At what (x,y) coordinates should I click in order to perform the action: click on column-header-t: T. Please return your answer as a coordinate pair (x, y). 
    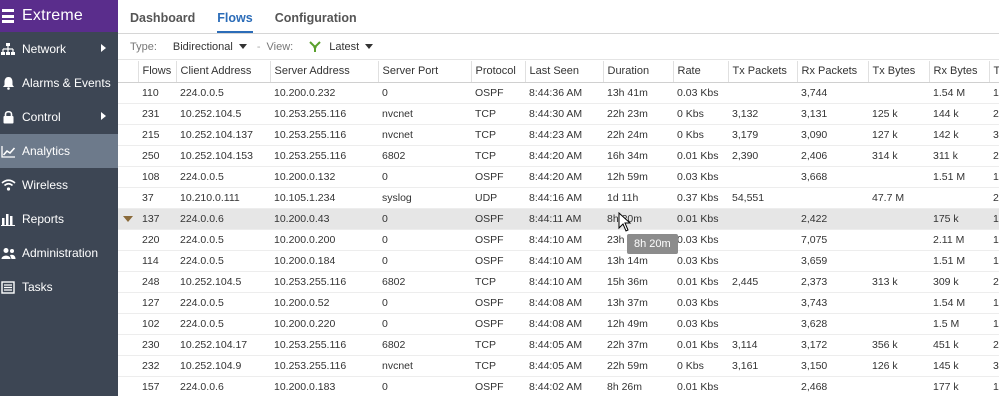
    Looking at the image, I should click on (994, 72).